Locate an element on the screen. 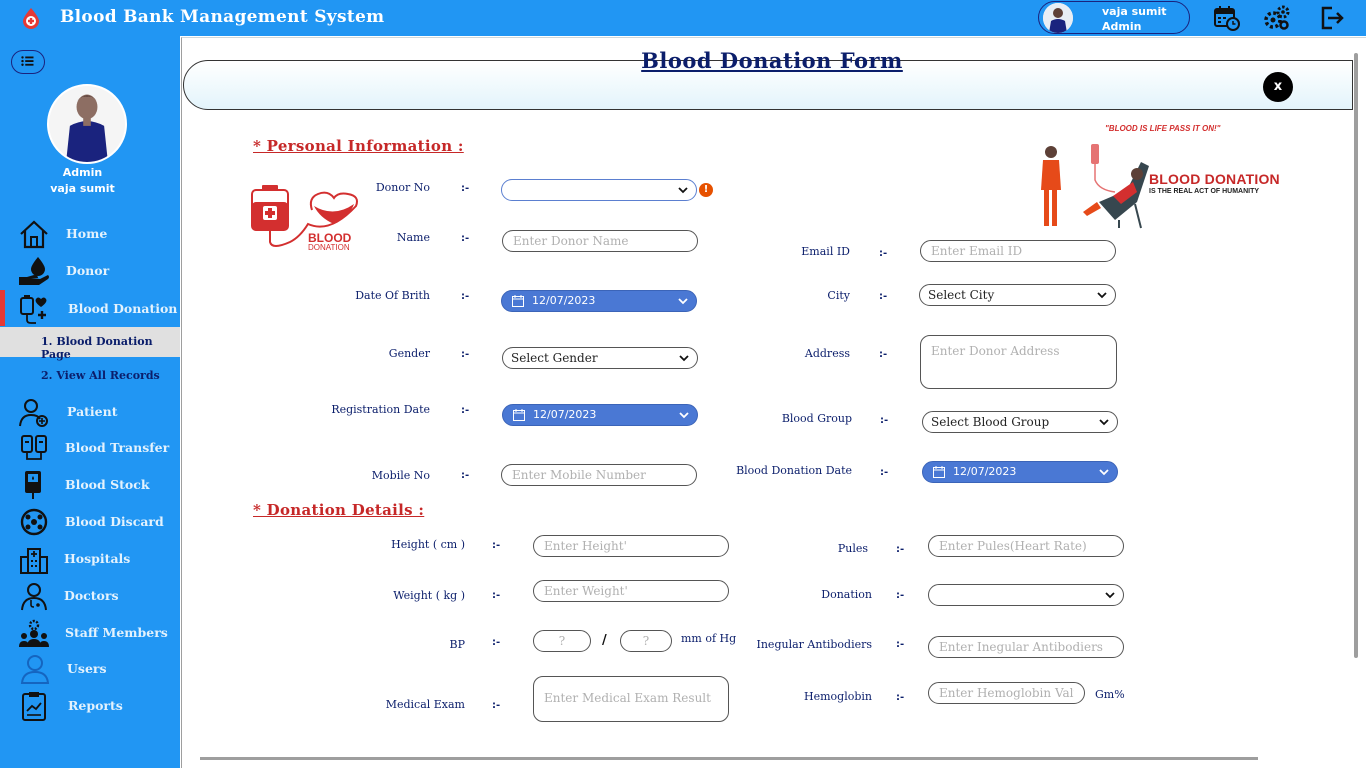 The image size is (1366, 768). bp-systolic-input is located at coordinates (562, 641).